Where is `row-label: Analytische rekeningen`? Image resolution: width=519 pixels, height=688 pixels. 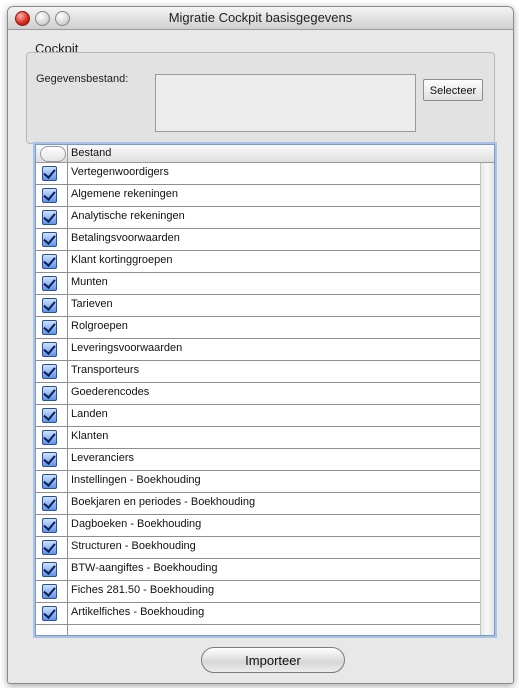
row-label: Analytische rekeningen is located at coordinates (128, 216).